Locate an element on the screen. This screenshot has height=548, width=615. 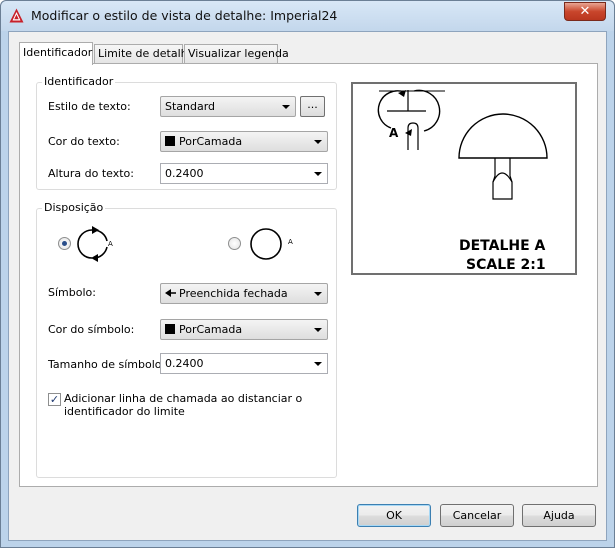
close-button: ✕ is located at coordinates (585, 11).